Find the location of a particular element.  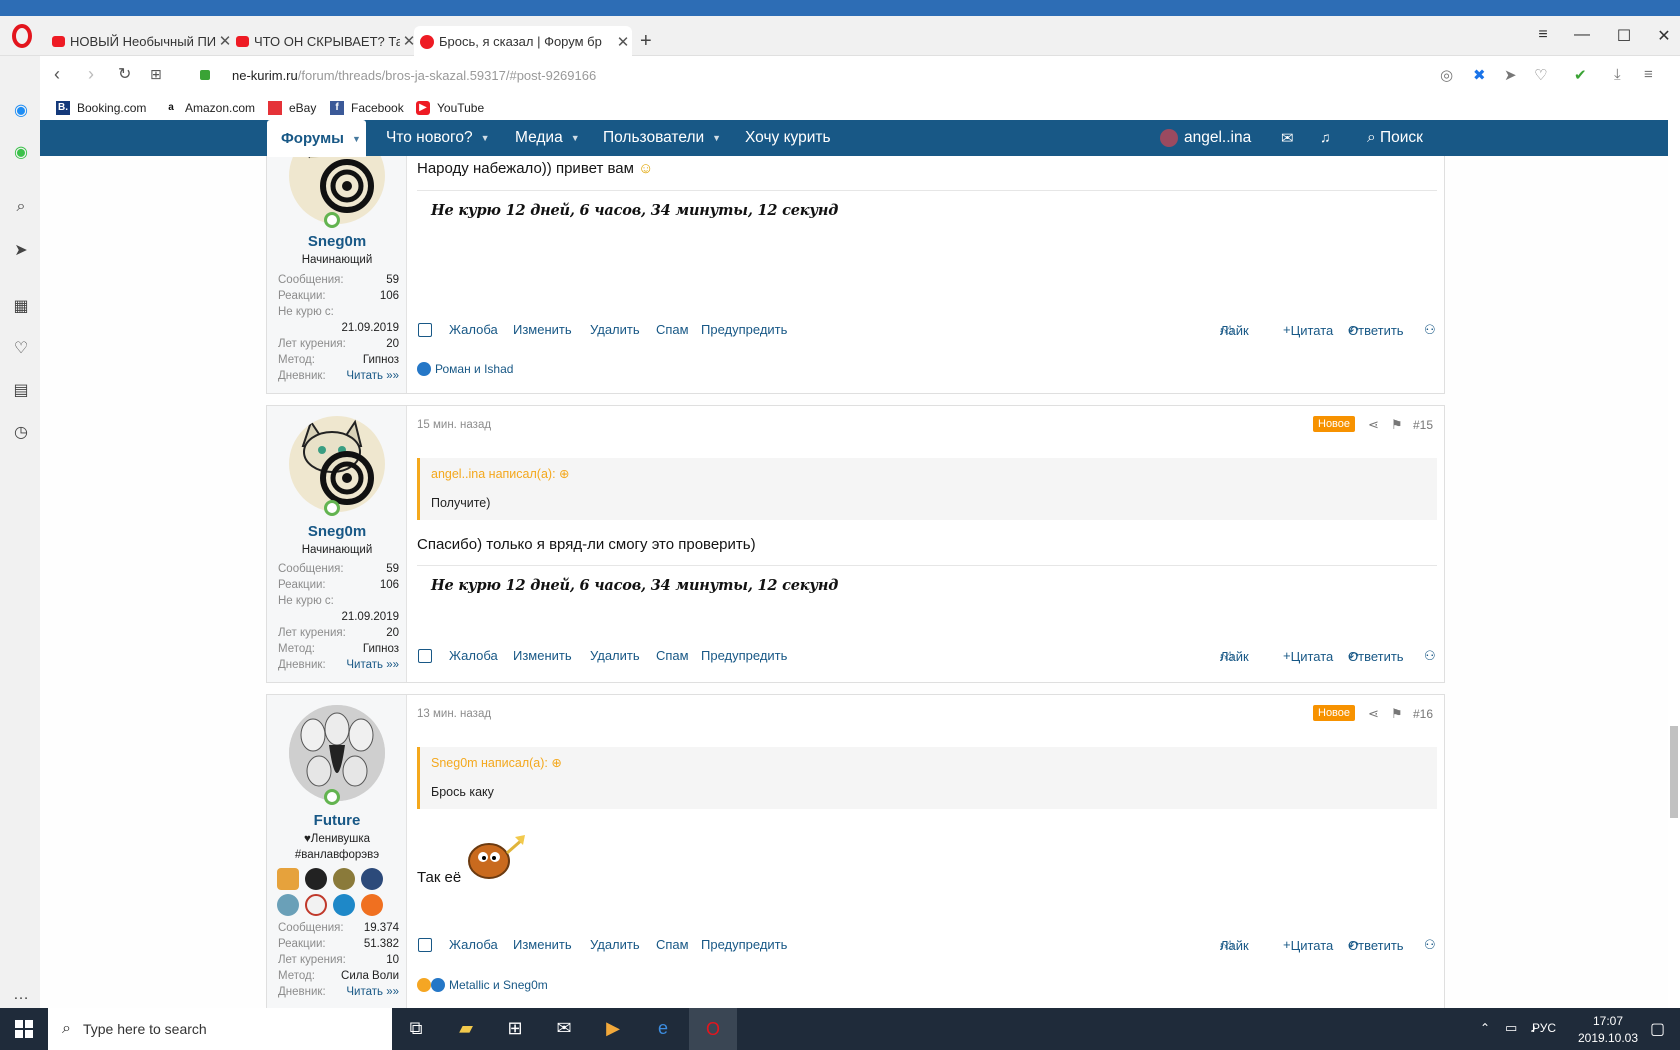

clock-date: 2019.10.03 is located at coordinates (1608, 1038).